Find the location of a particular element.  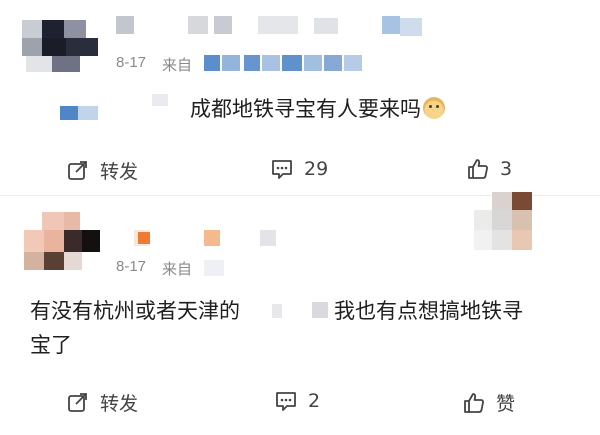

post-text-line1-part1: 有没有杭州或者天津的 is located at coordinates (135, 311).